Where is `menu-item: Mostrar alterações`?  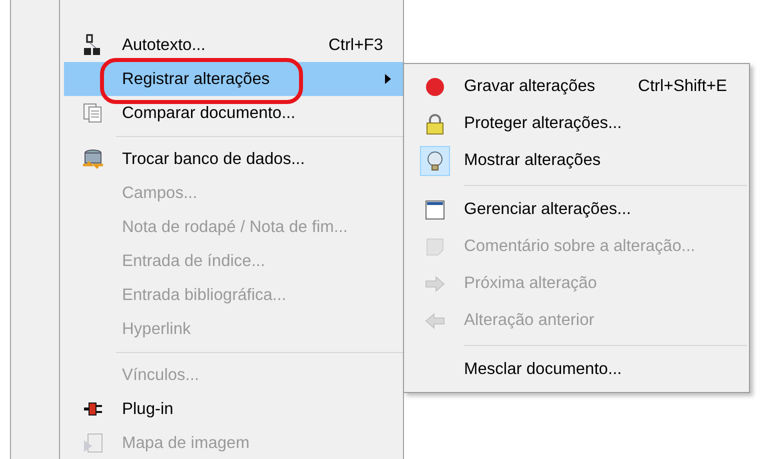
menu-item: Mostrar alterações is located at coordinates (576, 160).